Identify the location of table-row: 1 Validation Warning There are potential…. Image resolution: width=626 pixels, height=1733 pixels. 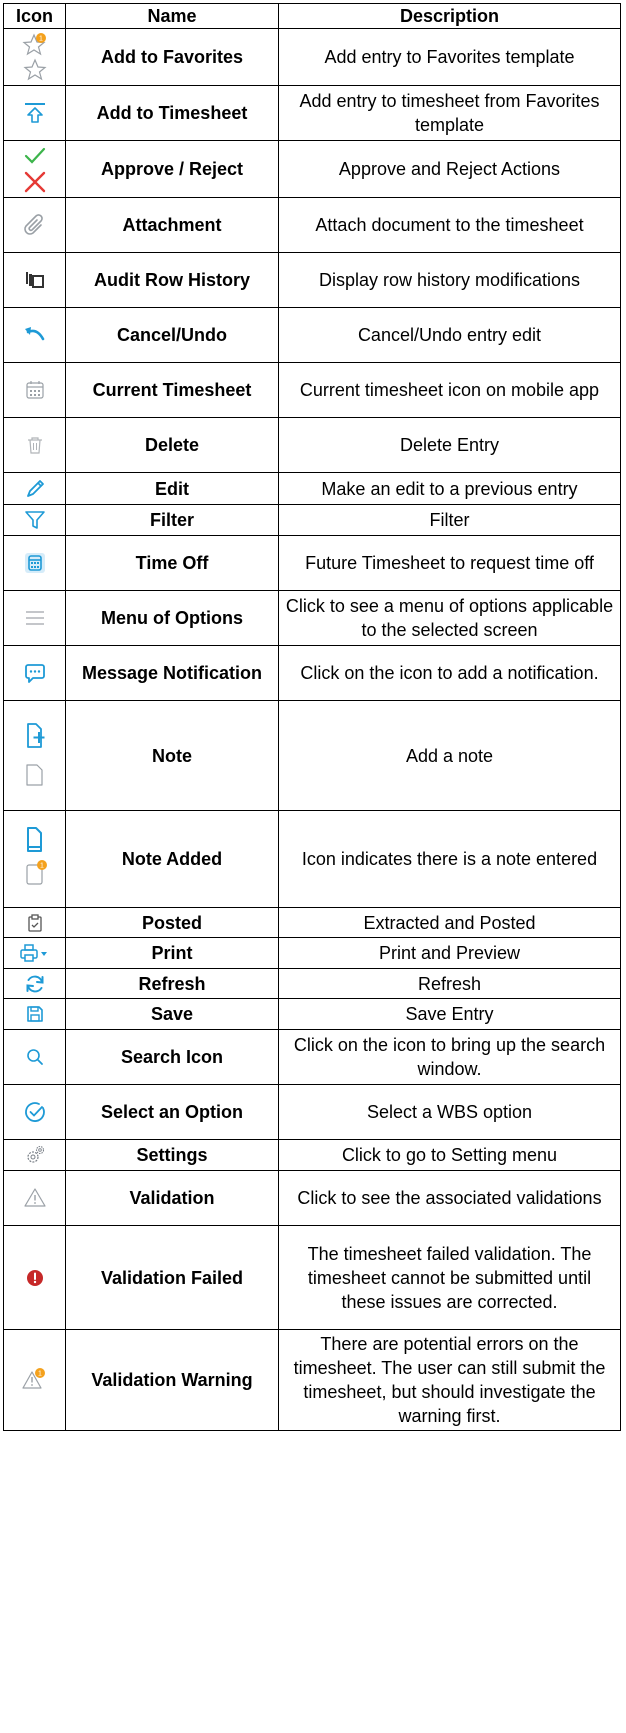
(312, 1380).